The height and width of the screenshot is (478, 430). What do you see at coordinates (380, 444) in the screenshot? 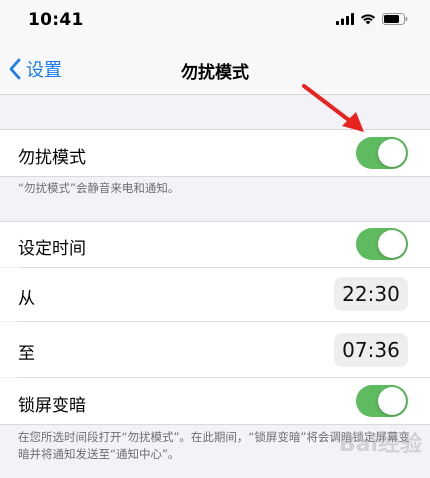
I see `watermark: Bai经验` at bounding box center [380, 444].